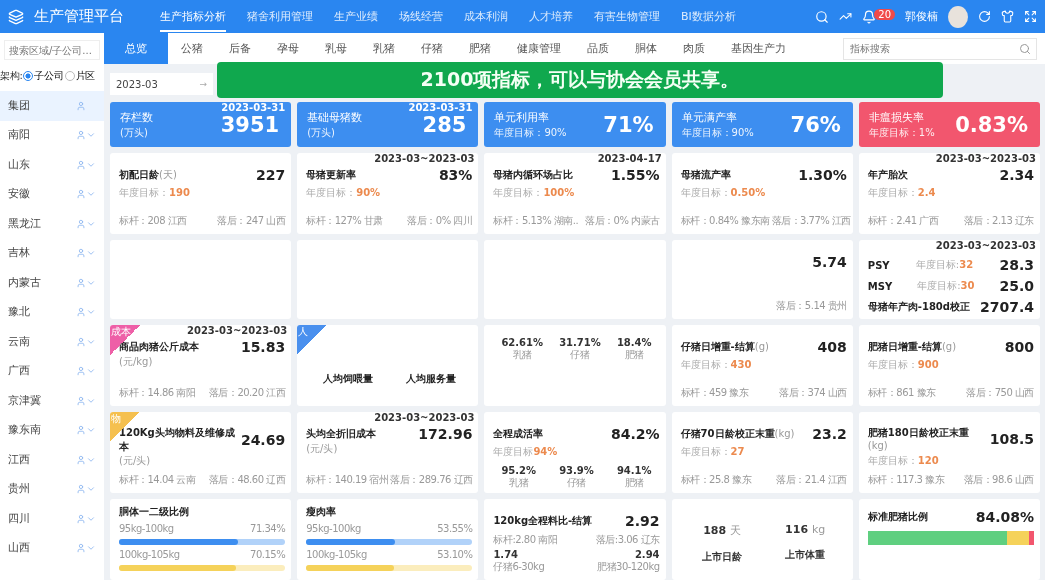  I want to click on sidebar-item: 南阳, so click(52, 135).